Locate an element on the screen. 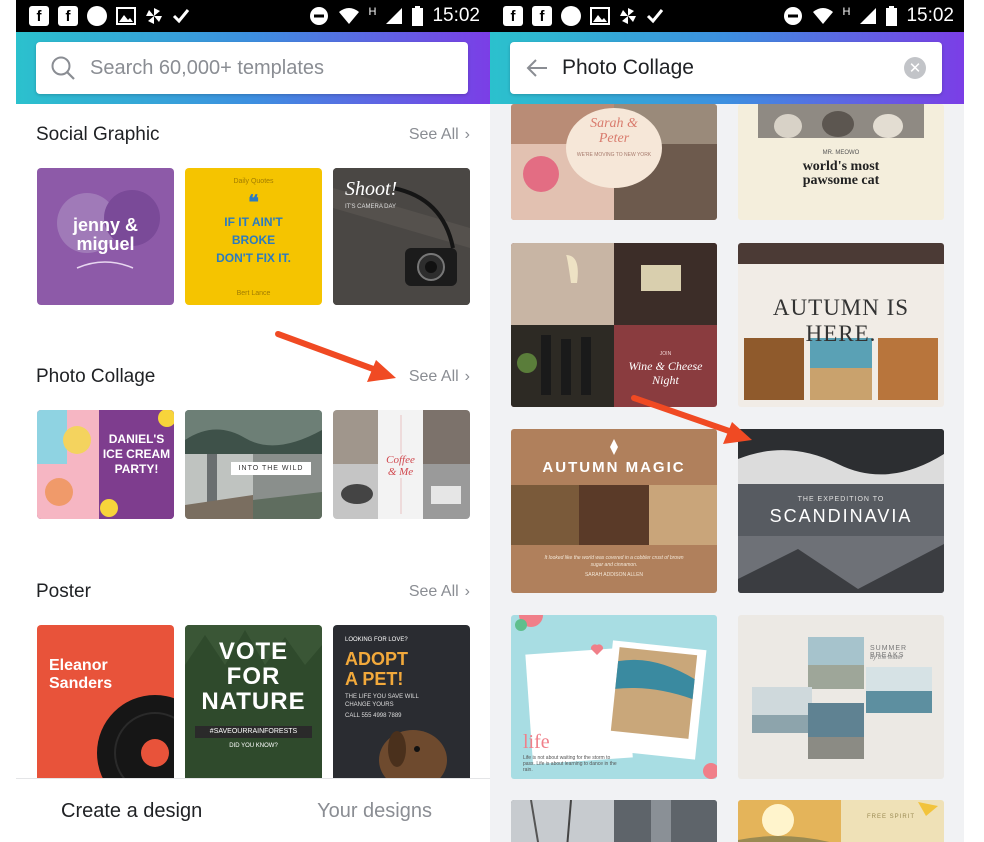 Image resolution: width=984 pixels, height=842 pixels. network-type-label: H is located at coordinates (846, 12).